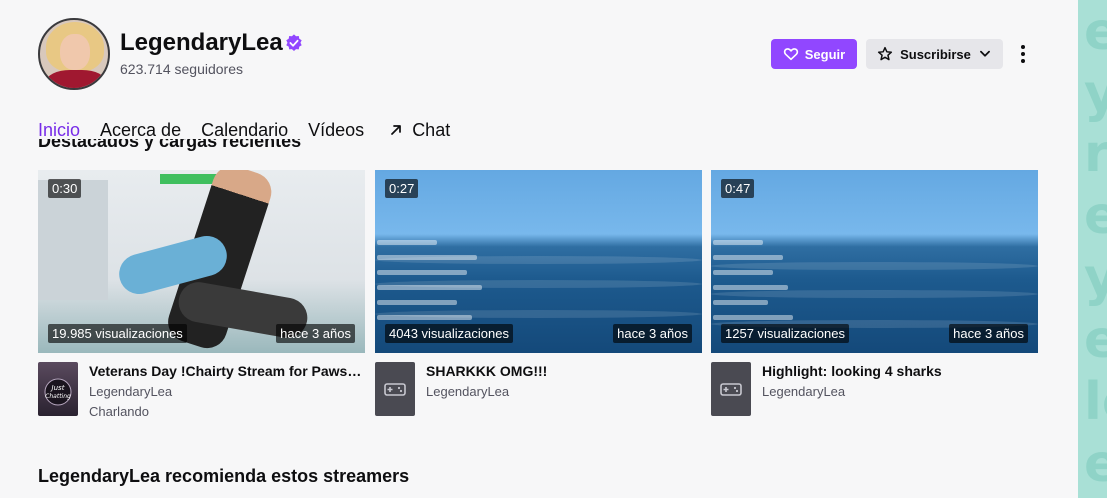 This screenshot has width=1107, height=498. I want to click on chevron-down-icon, so click(984, 53).